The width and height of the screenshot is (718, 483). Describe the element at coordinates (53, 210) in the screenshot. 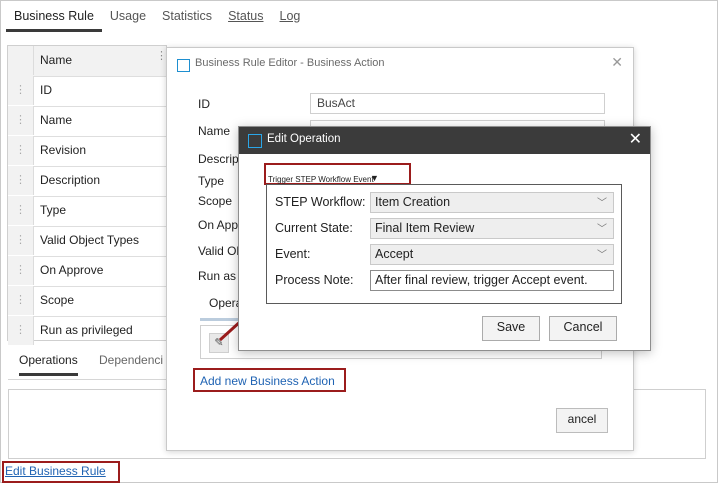

I see `row-label: Type` at that location.